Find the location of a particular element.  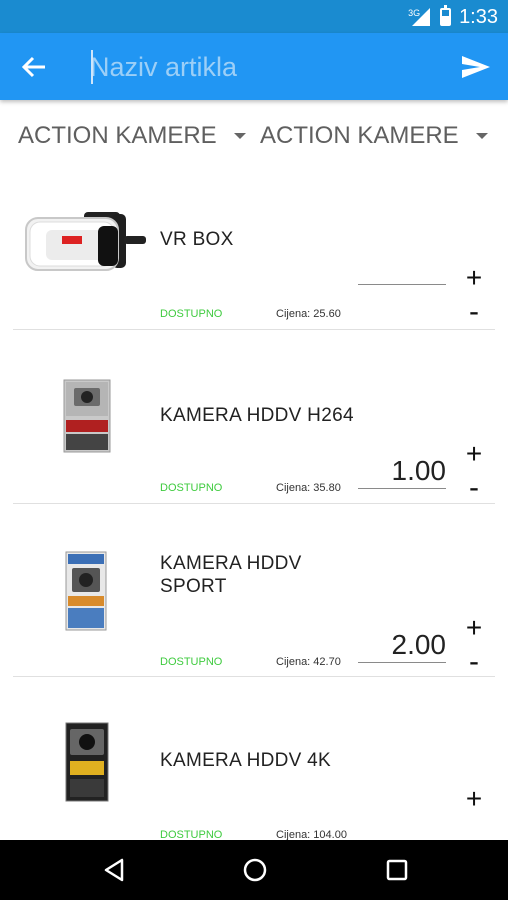

network-type-label: 3G is located at coordinates (414, 13).